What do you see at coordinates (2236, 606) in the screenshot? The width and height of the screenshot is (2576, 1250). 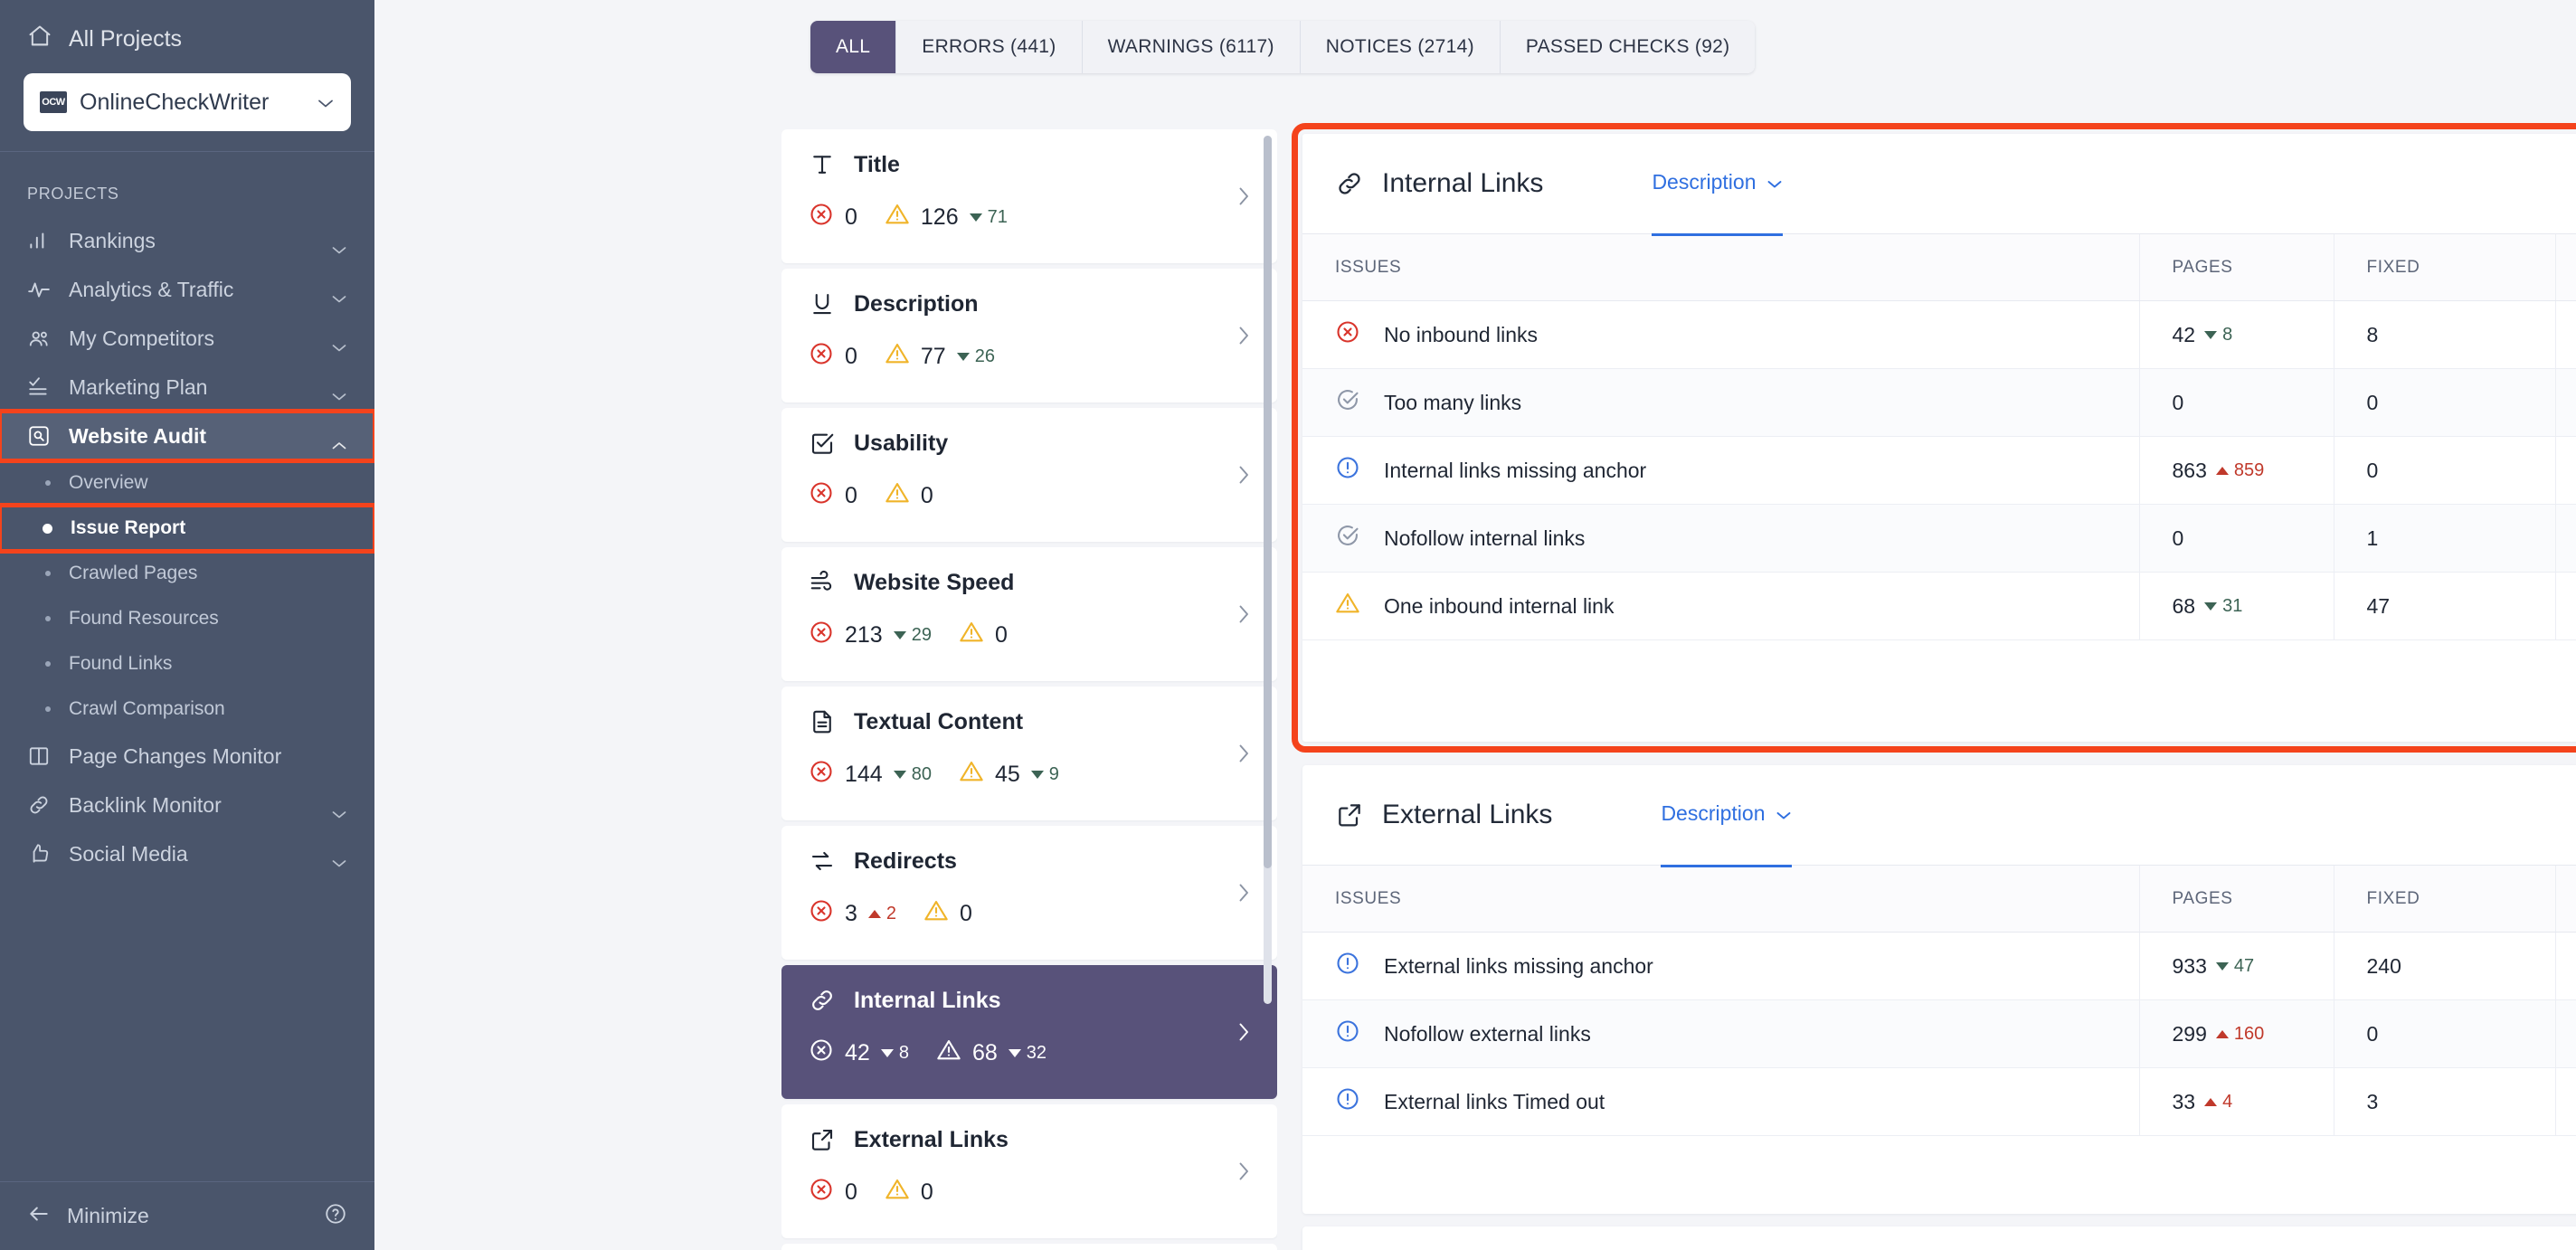 I see `pages-cell: 68 31` at bounding box center [2236, 606].